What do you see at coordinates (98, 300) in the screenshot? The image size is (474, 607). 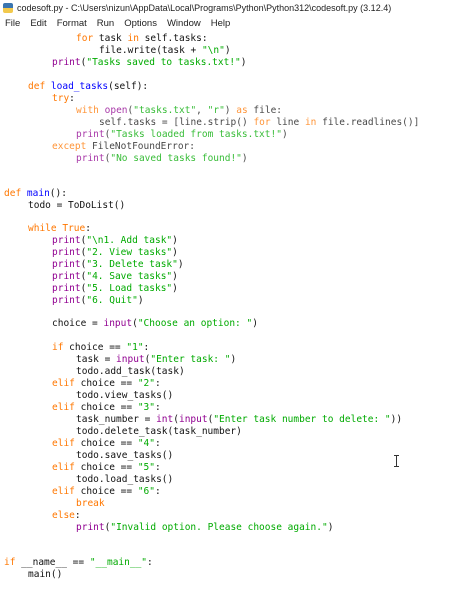 I see `code-line: print("6. Quit")` at bounding box center [98, 300].